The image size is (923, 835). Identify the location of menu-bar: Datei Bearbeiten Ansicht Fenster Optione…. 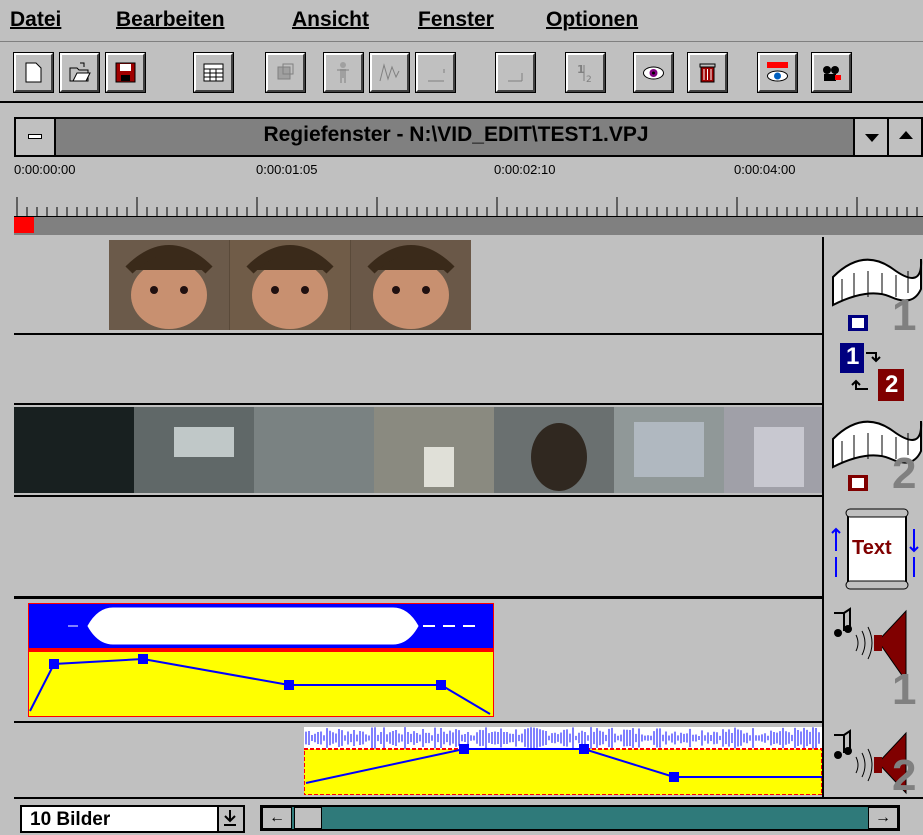
(461, 21).